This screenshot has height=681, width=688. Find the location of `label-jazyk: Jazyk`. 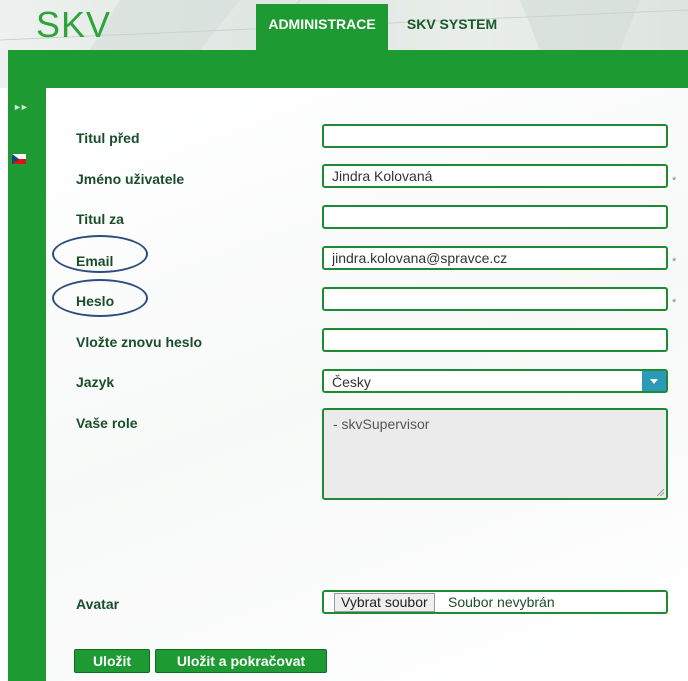

label-jazyk: Jazyk is located at coordinates (95, 382).